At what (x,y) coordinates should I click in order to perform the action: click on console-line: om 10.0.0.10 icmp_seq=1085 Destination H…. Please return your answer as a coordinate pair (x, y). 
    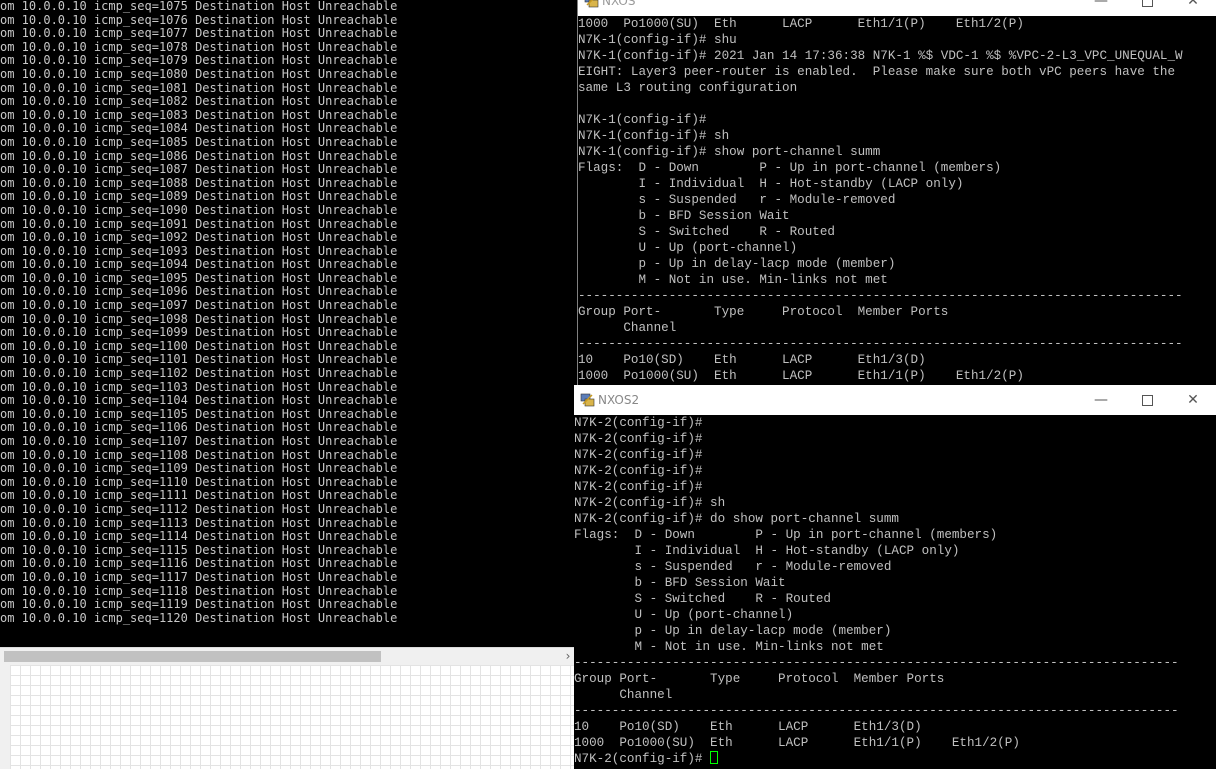
    Looking at the image, I should click on (199, 142).